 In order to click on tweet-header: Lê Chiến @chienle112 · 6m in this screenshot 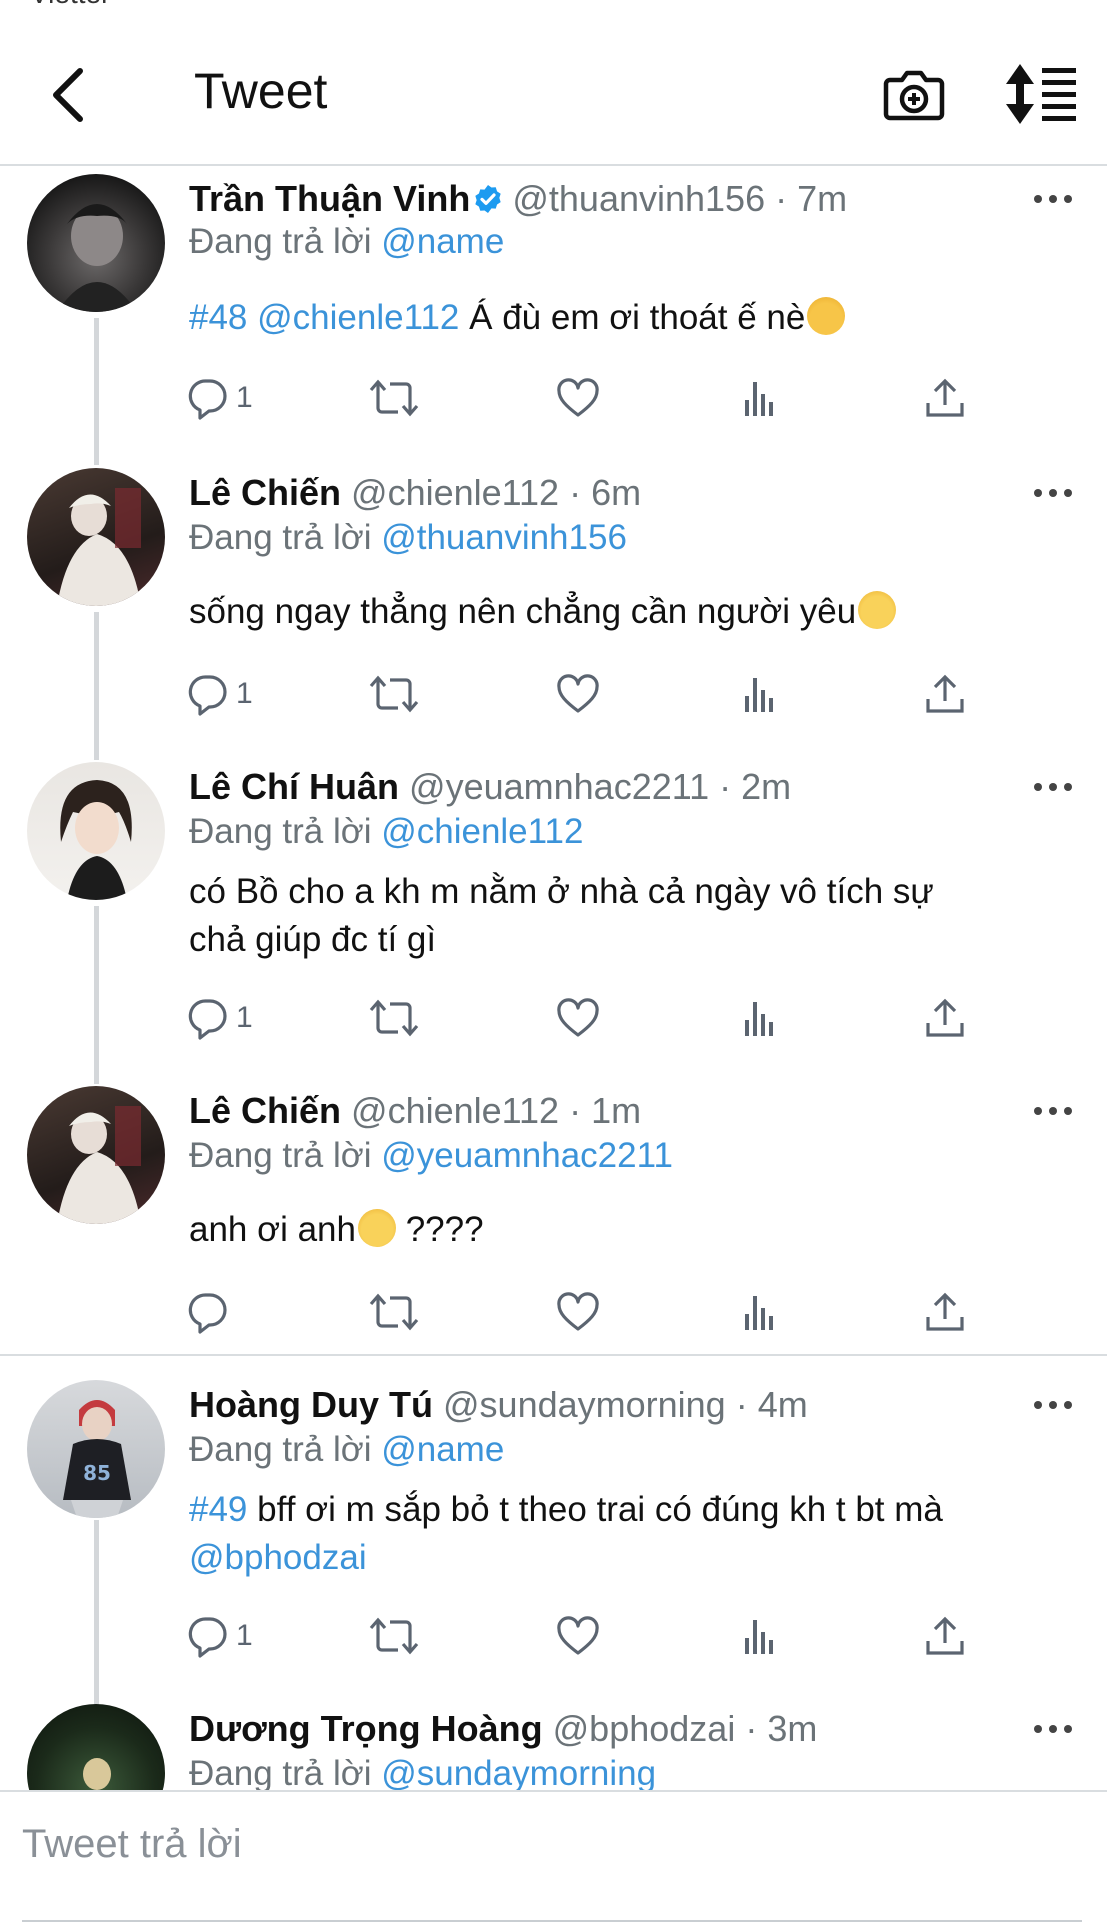, I will do `click(415, 492)`.